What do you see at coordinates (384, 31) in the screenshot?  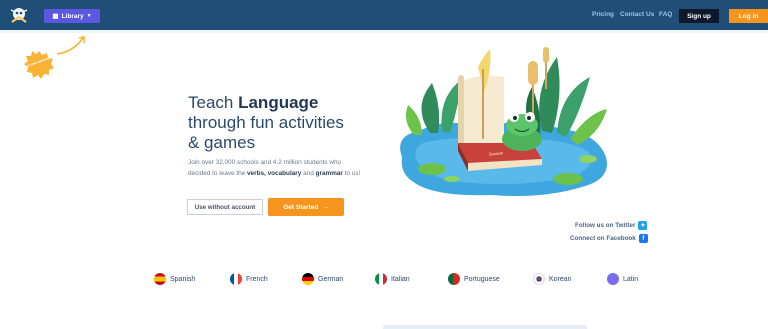 I see `nav-divider` at bounding box center [384, 31].